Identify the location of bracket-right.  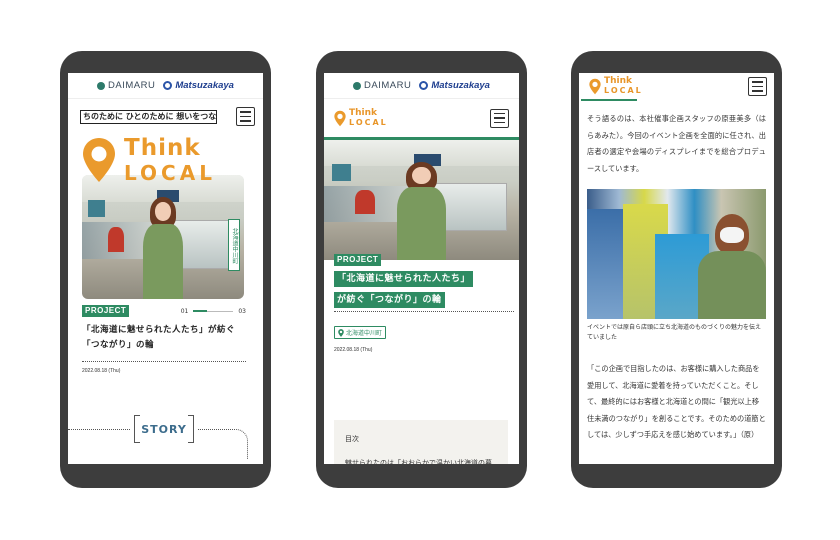
(191, 429).